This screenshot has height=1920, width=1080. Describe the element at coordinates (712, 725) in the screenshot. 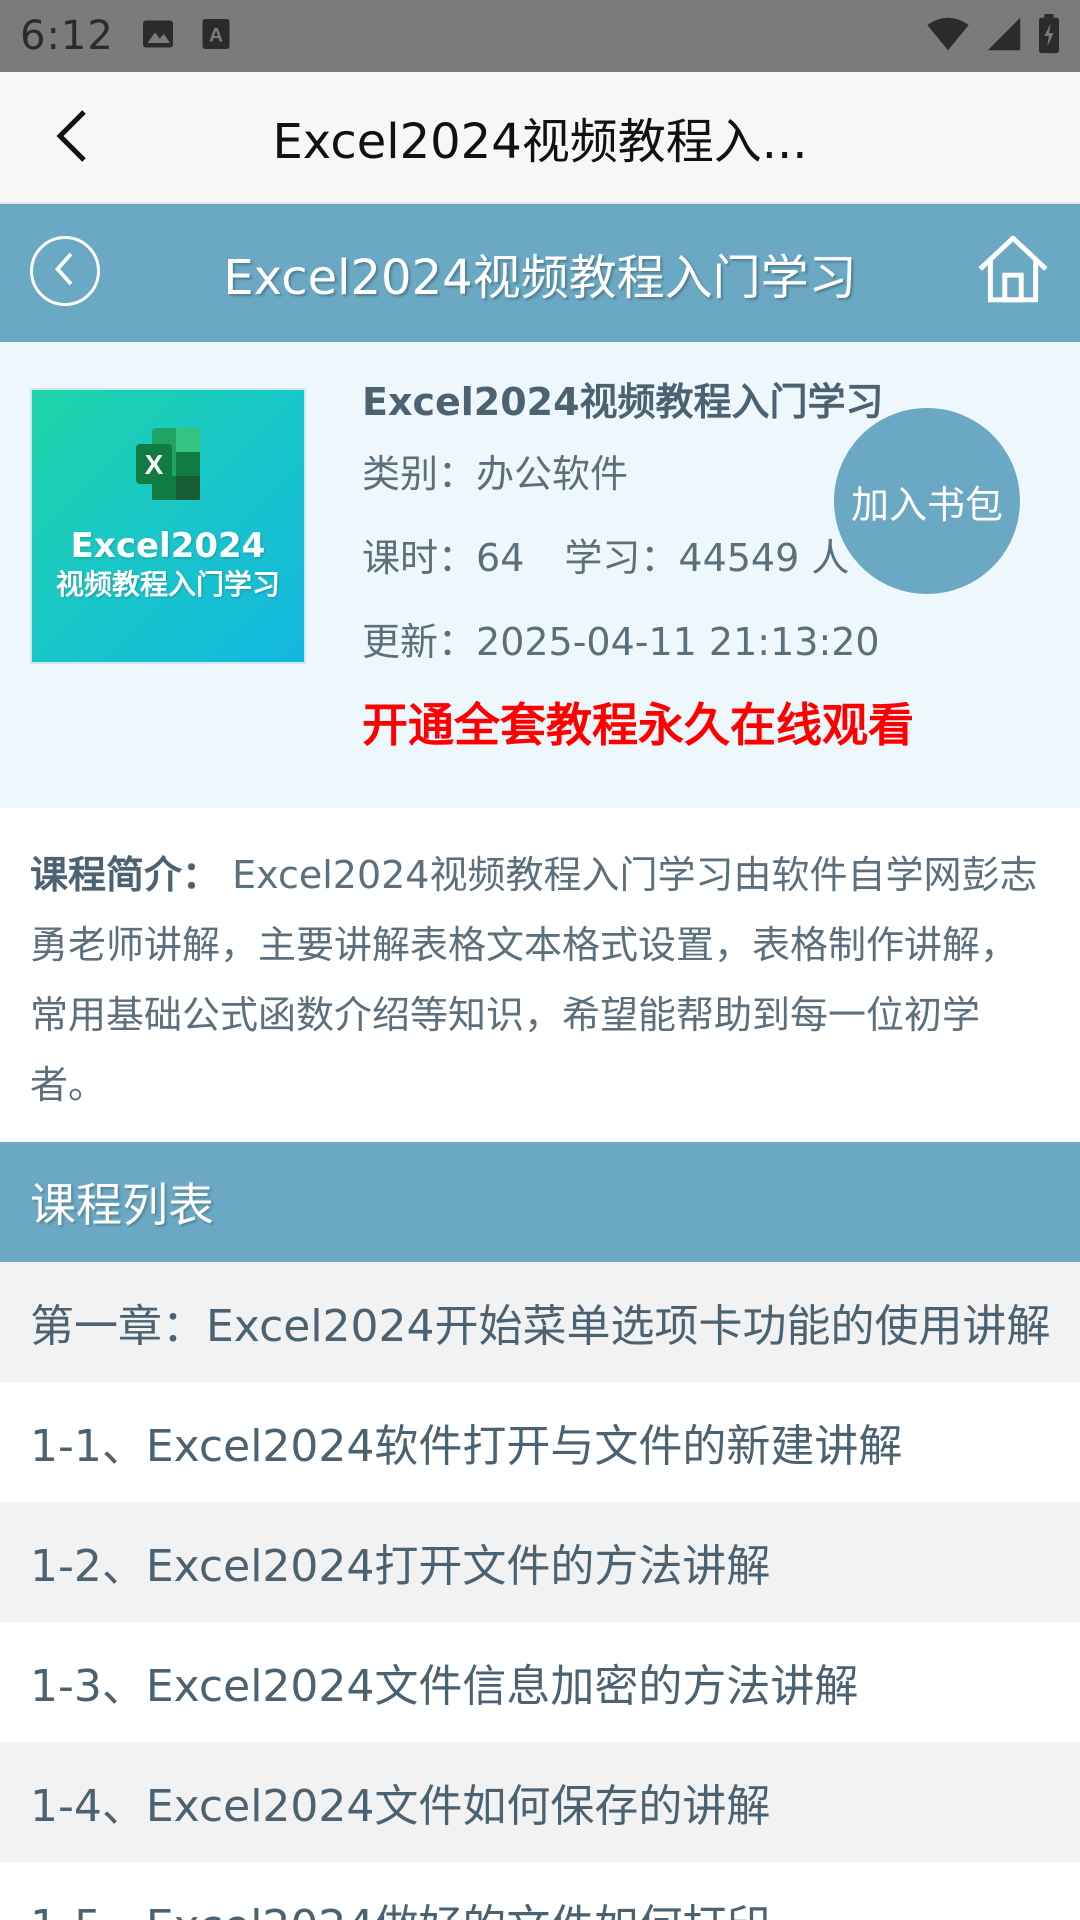

I see `promo-link: 开通全套教程永久在线观看` at that location.